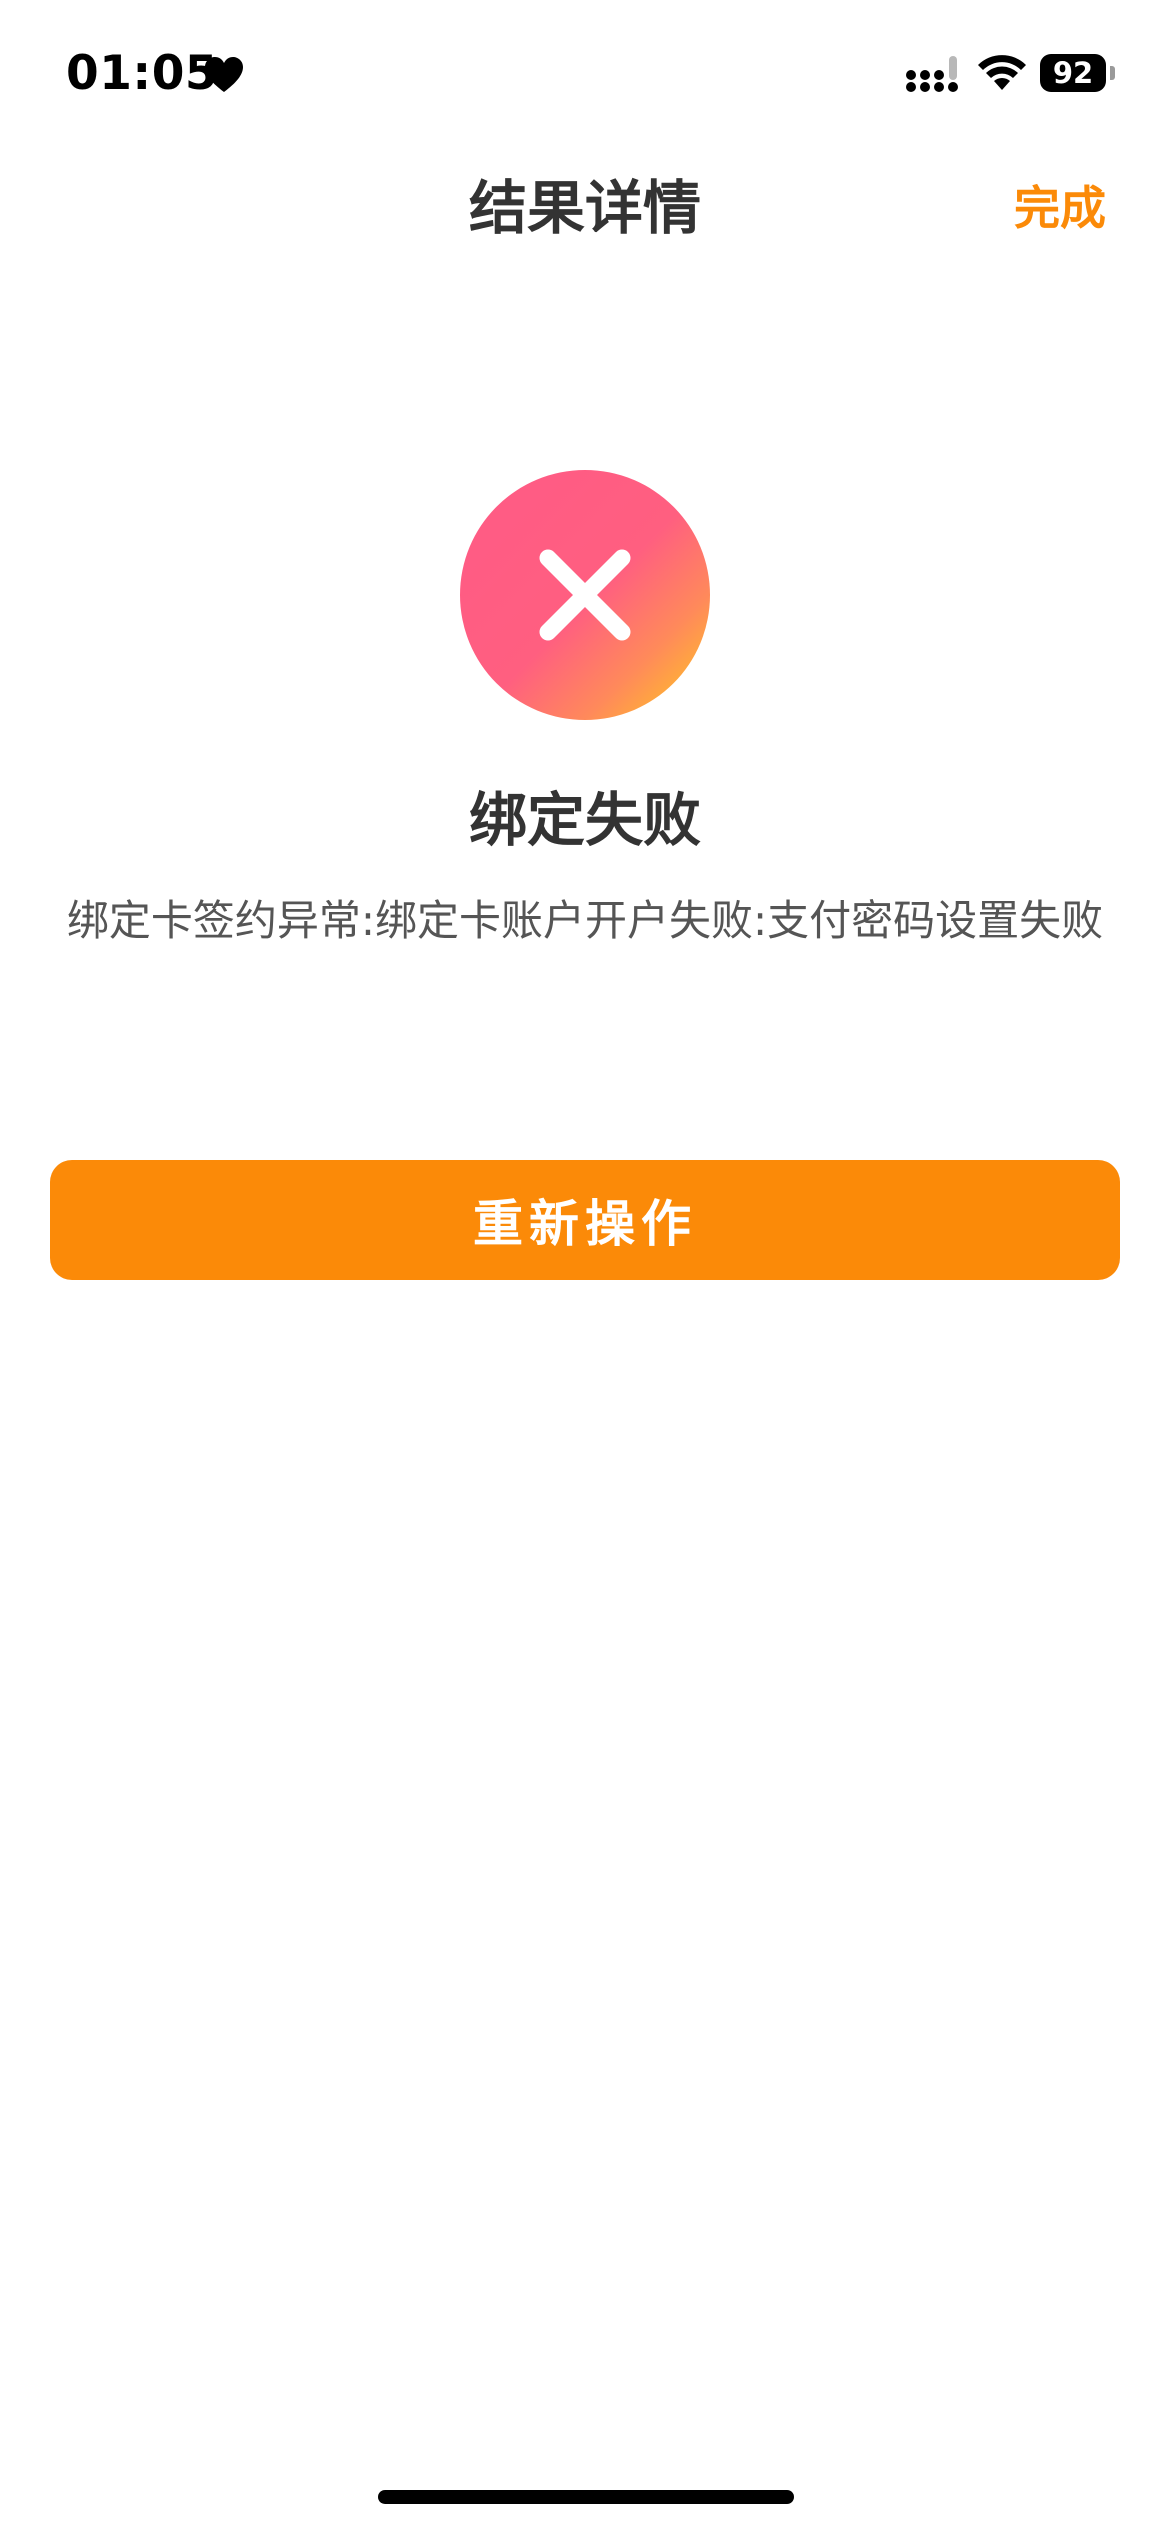  What do you see at coordinates (585, 920) in the screenshot?
I see `result-message: 绑定卡签约异常:绑定卡账户开户失败:支付密码设置失败` at bounding box center [585, 920].